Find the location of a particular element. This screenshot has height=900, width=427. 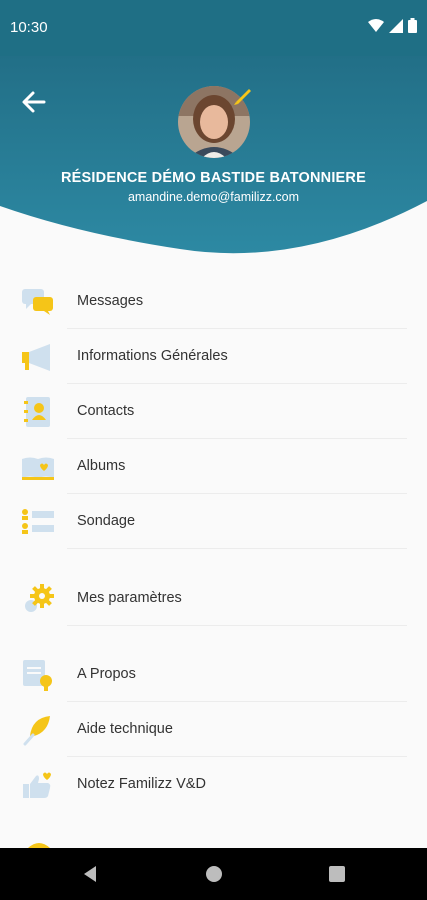

menu-item-informations: Informations Générales is located at coordinates (213, 357).